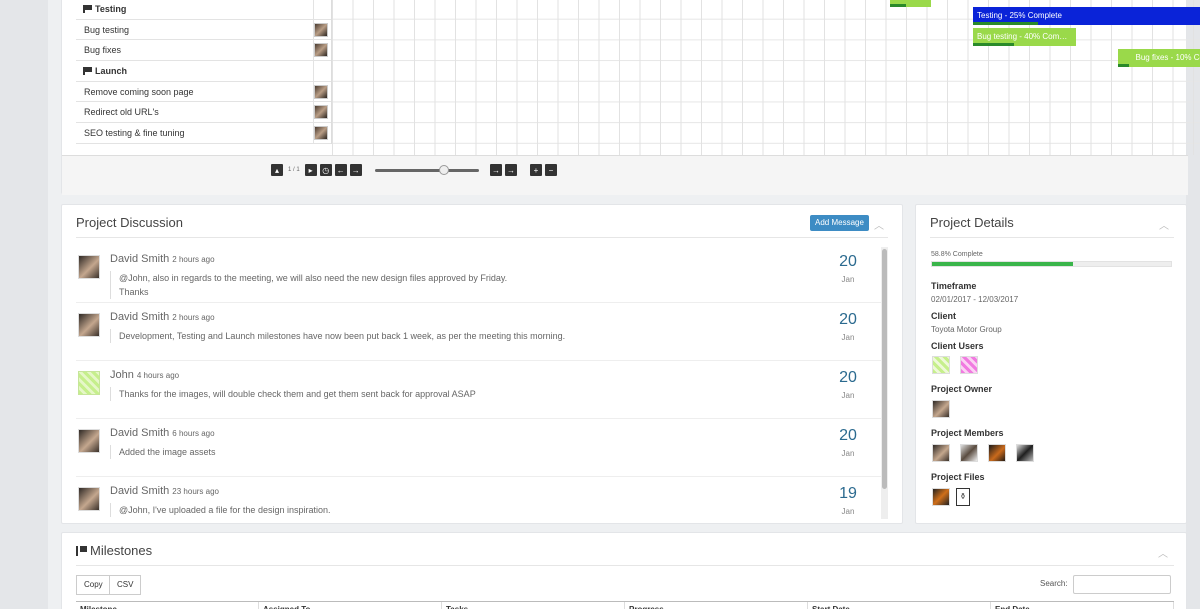 This screenshot has height=609, width=1200. What do you see at coordinates (839, 223) in the screenshot?
I see `add-message-button: Add Message` at bounding box center [839, 223].